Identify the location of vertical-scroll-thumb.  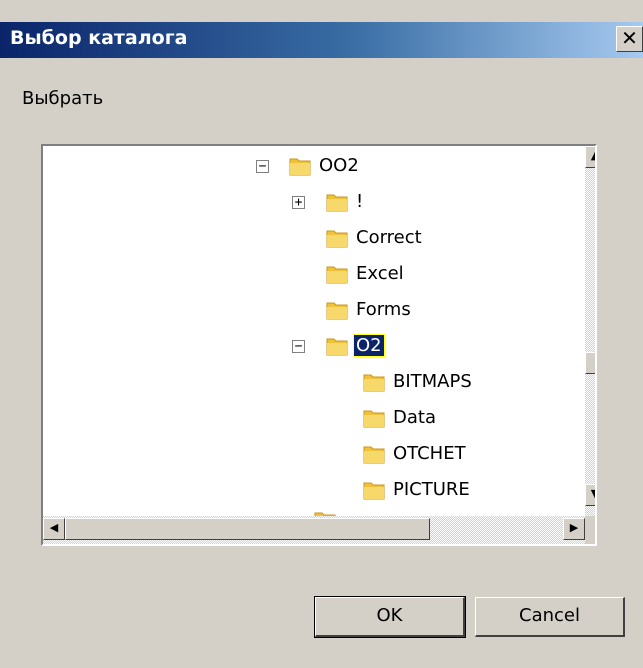
(590, 363).